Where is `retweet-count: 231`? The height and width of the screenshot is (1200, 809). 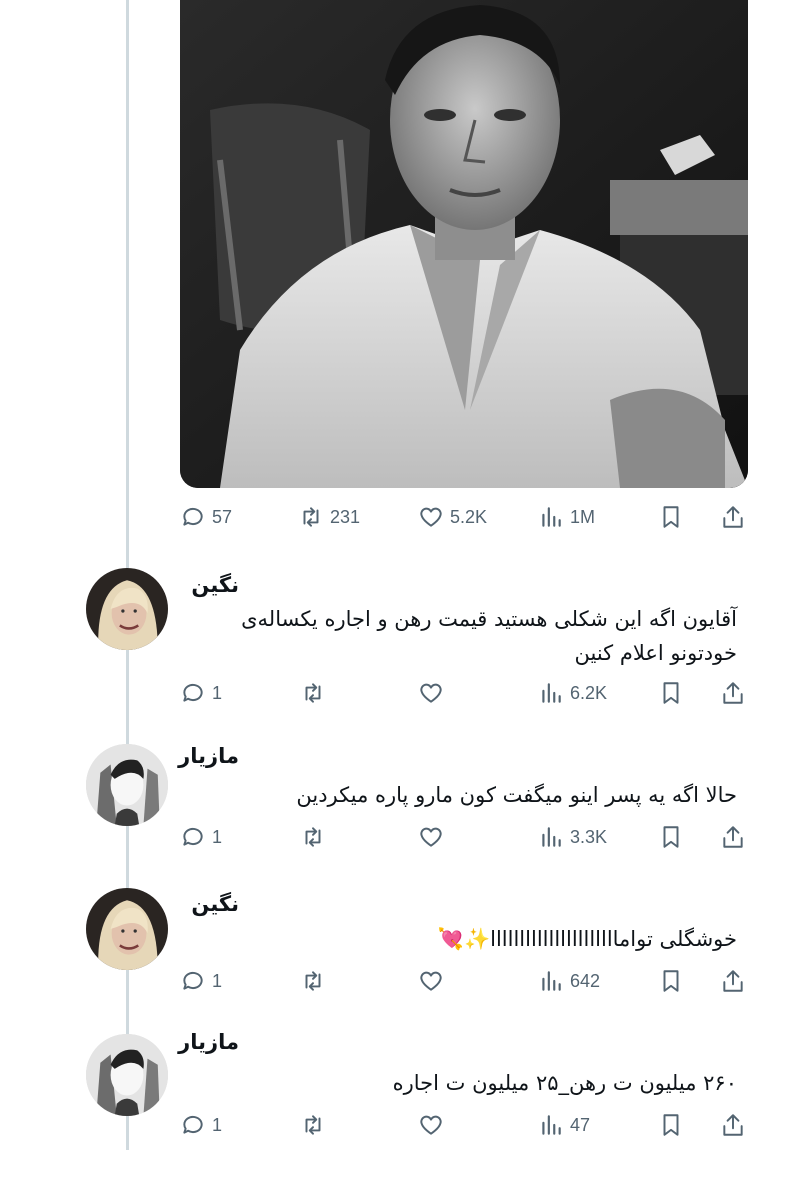
retweet-count: 231 is located at coordinates (345, 516).